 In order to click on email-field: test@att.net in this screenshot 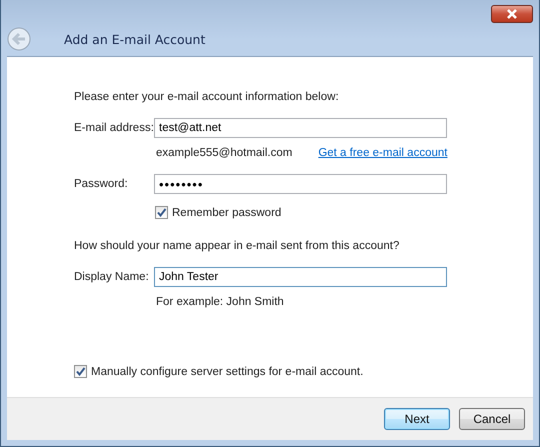, I will do `click(300, 128)`.